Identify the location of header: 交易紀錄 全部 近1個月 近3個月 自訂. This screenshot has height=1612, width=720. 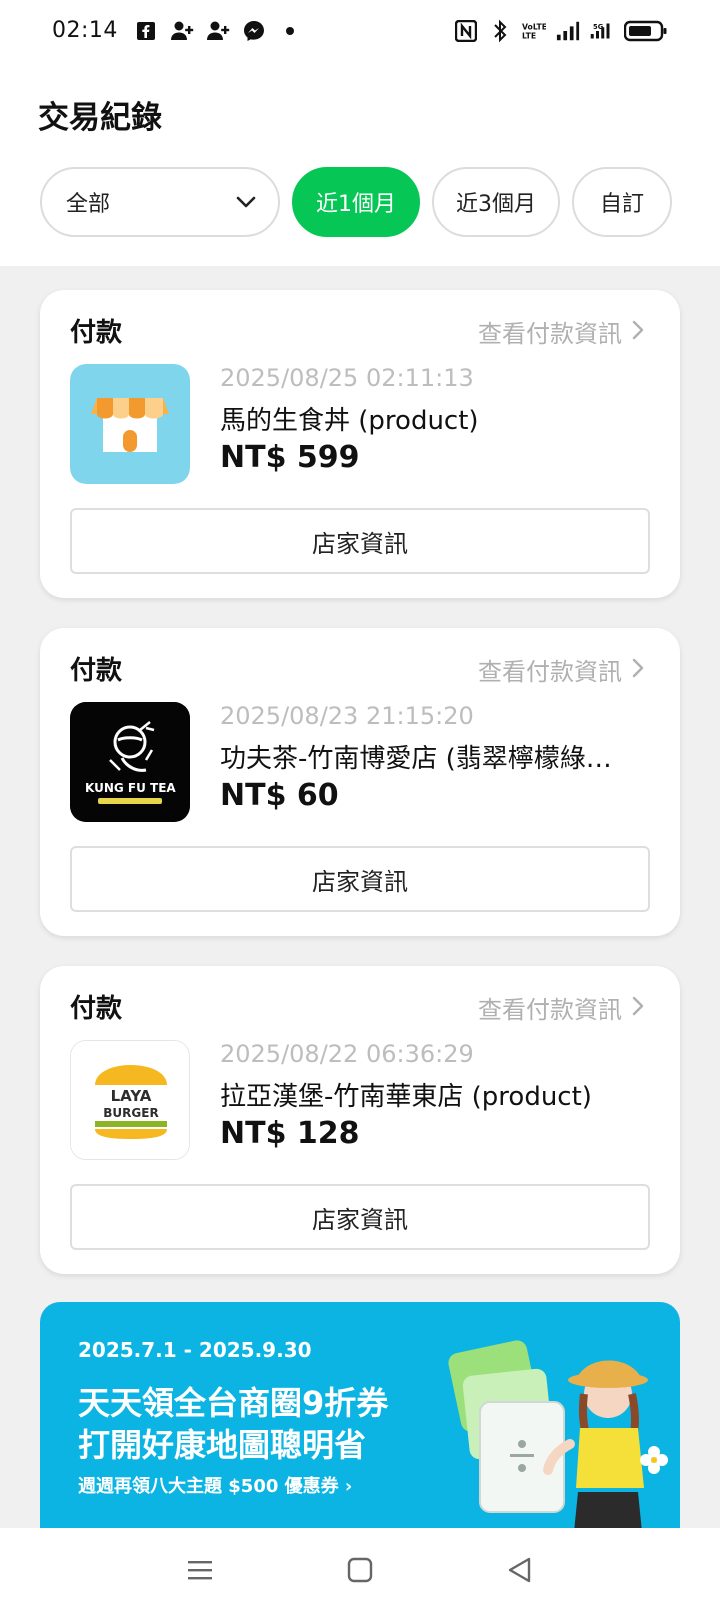
(360, 166).